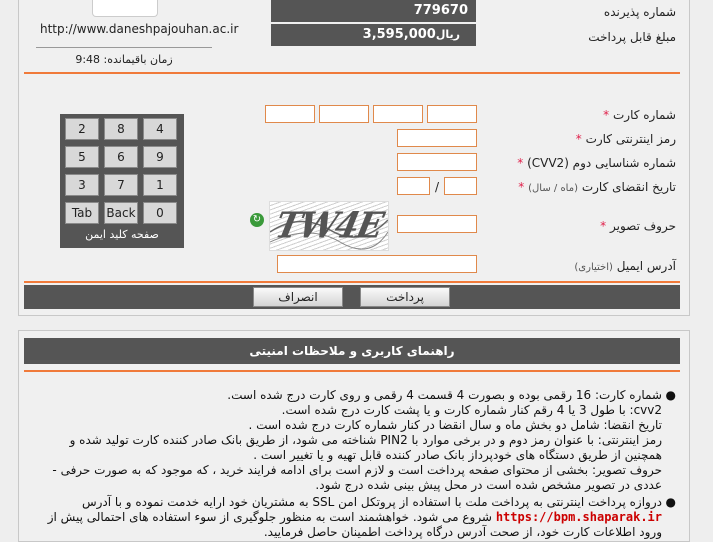  What do you see at coordinates (82, 157) in the screenshot?
I see `keypad-key: 5` at bounding box center [82, 157].